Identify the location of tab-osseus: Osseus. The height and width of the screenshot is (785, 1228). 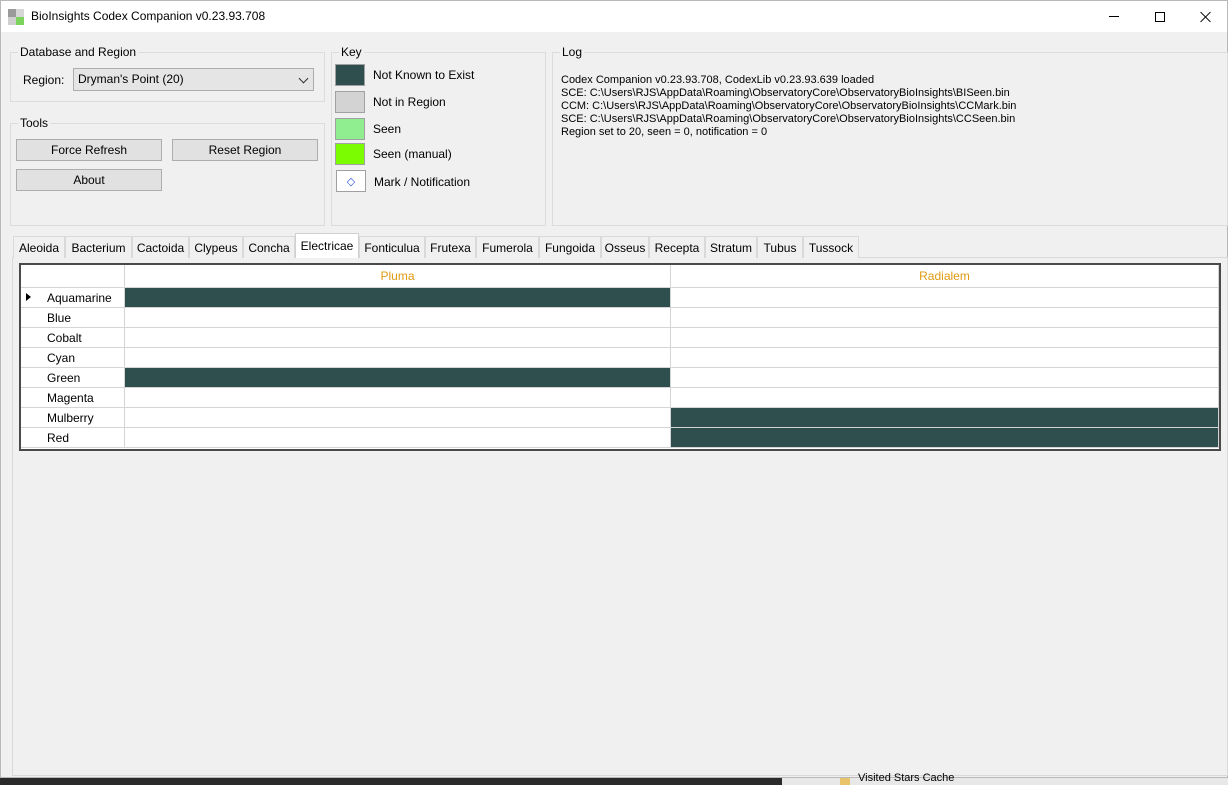
(625, 247).